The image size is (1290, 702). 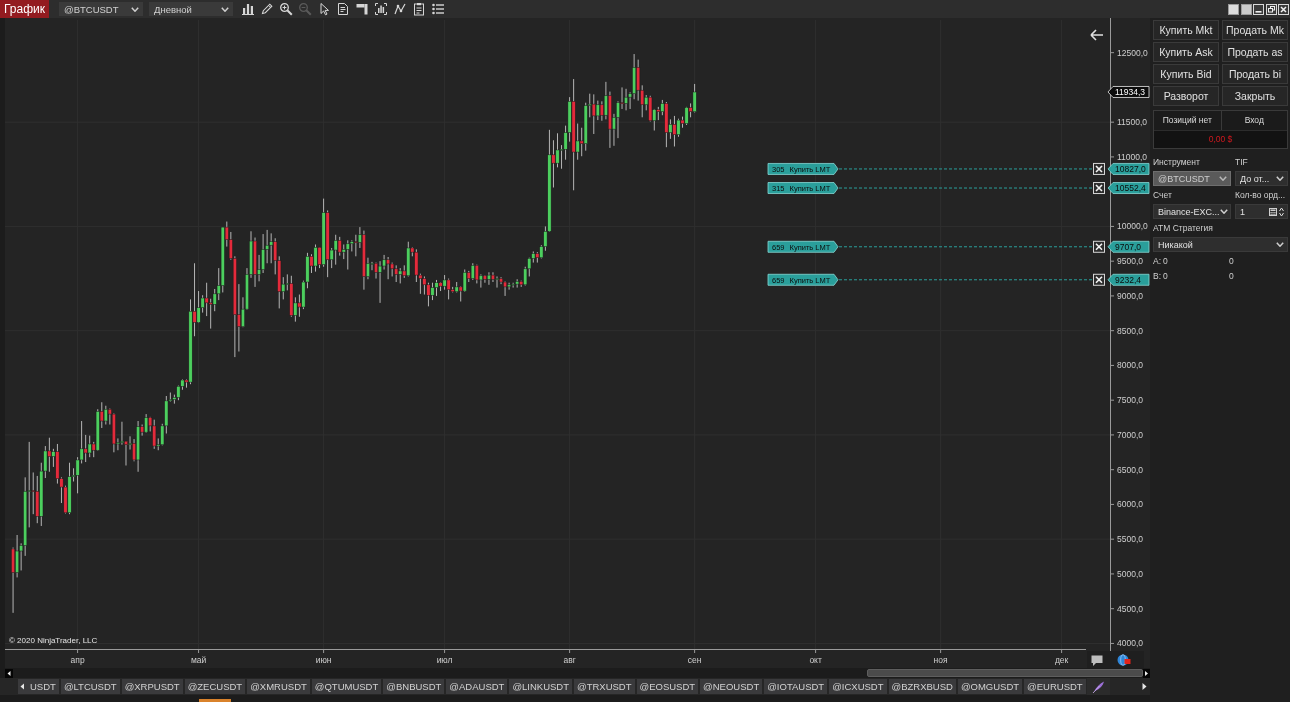 I want to click on action-button: Разворот, so click(x=1186, y=96).